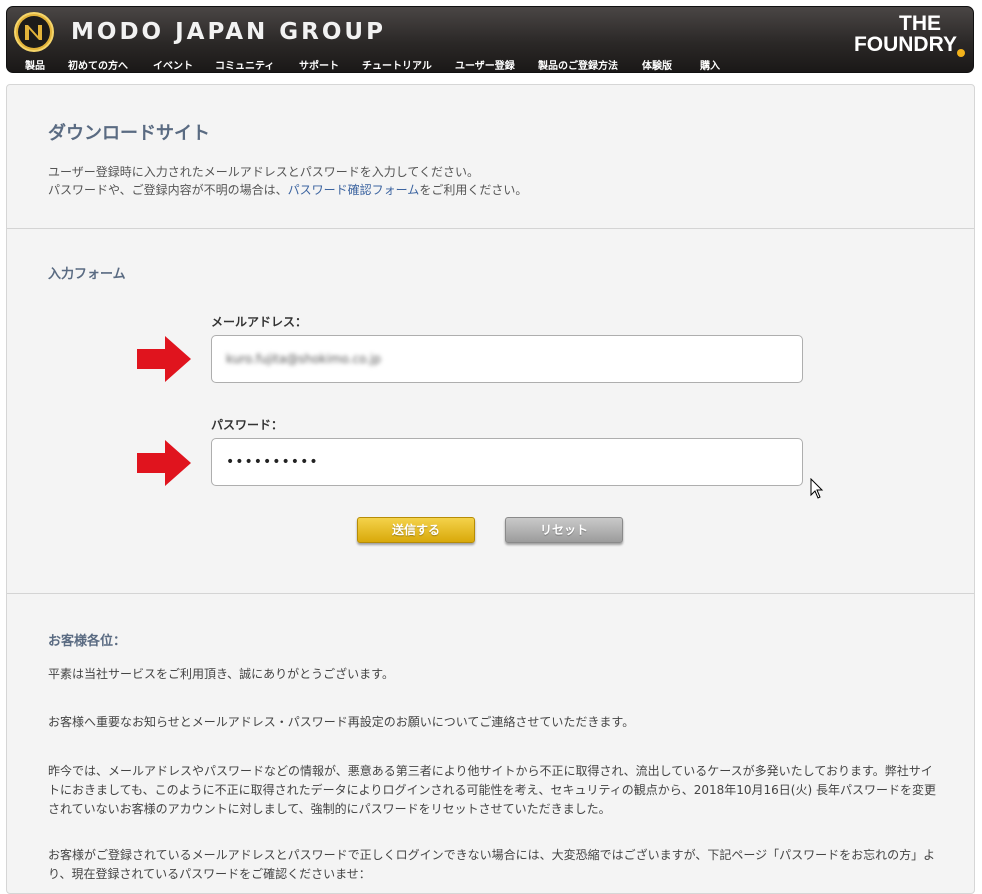  Describe the element at coordinates (168, 190) in the screenshot. I see `intro-line-2-before: パスワードや、ご登録内容が不明の場合は、` at that location.